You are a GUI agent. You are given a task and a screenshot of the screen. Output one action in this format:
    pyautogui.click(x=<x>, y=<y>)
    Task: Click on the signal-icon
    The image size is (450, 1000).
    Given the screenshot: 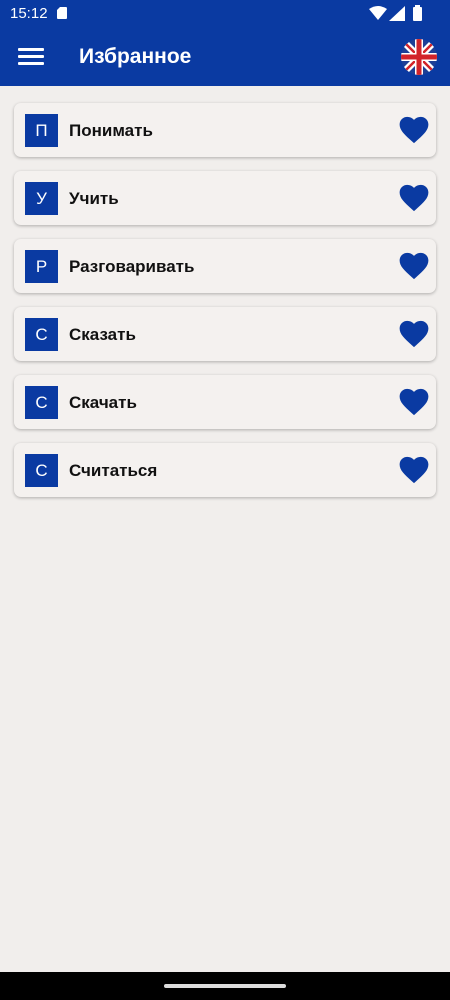 What is the action you would take?
    pyautogui.click(x=397, y=13)
    